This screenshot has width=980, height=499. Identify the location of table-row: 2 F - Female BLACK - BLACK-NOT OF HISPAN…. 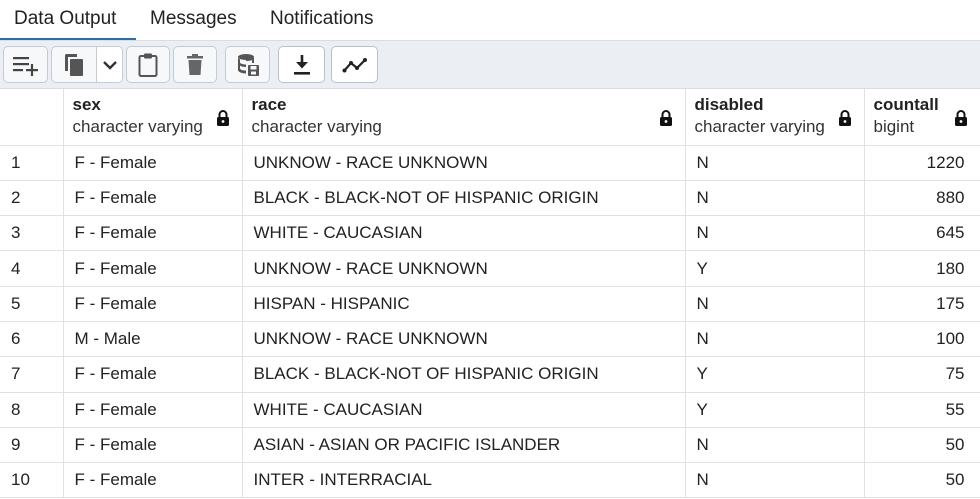
(490, 198).